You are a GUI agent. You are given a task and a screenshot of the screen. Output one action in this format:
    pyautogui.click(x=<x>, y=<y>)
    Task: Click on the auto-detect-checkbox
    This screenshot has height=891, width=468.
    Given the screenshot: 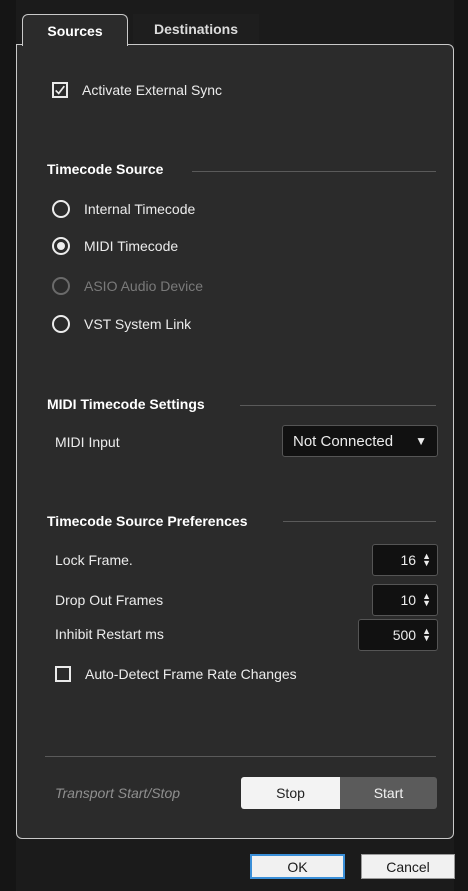 What is the action you would take?
    pyautogui.click(x=63, y=674)
    